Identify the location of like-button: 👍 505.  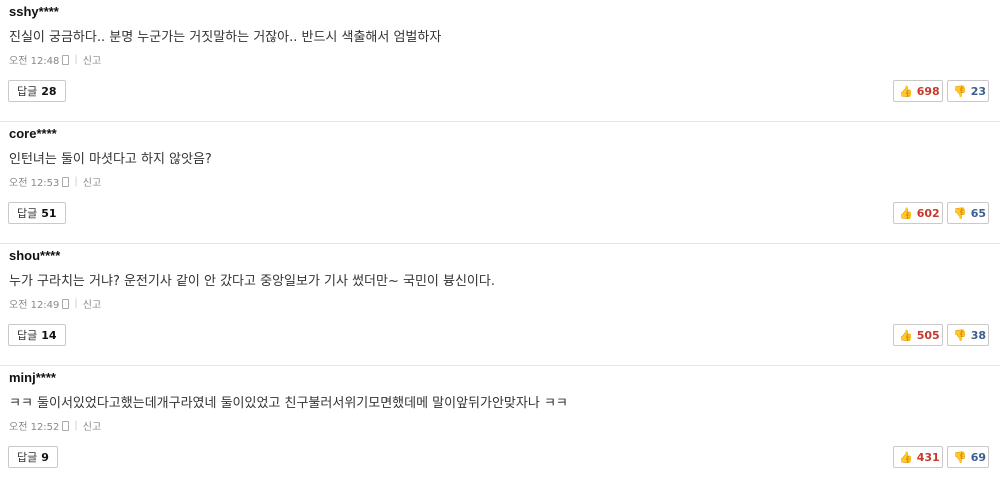
(918, 335).